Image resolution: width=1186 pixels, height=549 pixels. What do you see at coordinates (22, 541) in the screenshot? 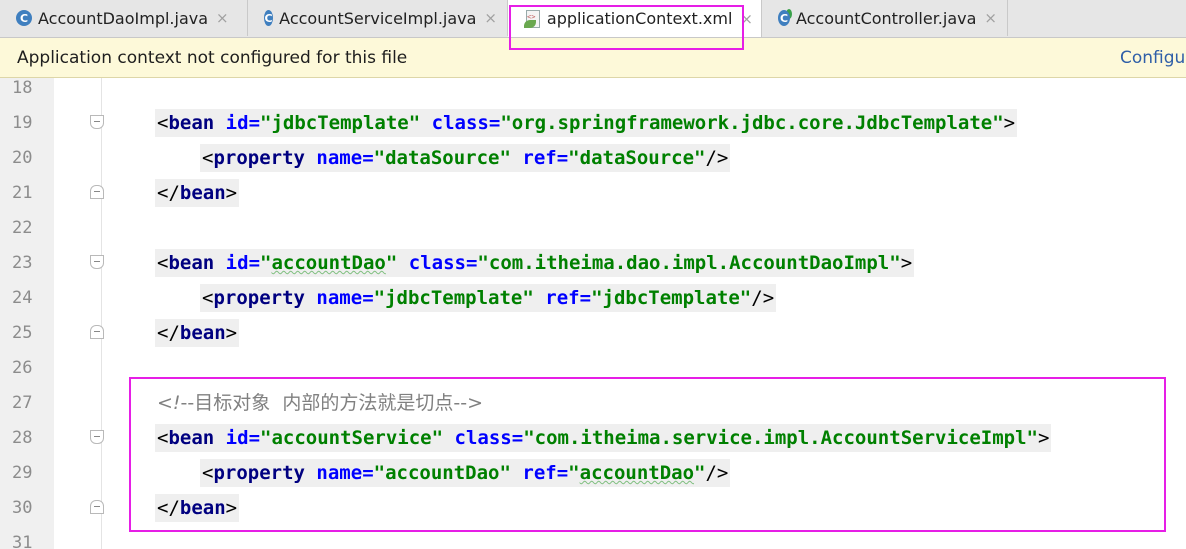
I see `line-number: 31` at bounding box center [22, 541].